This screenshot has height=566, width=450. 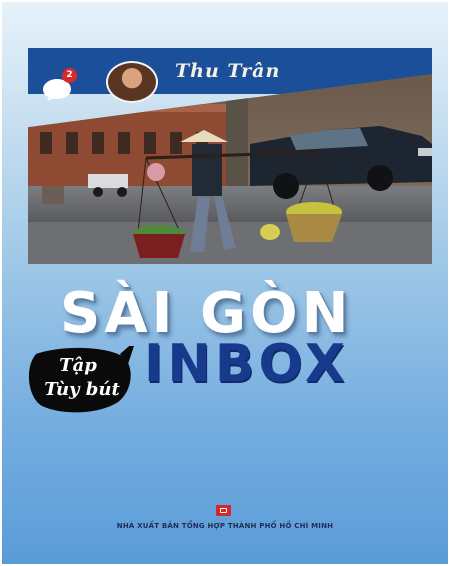 I want to click on genre-label-line1: Tập, so click(x=78, y=365).